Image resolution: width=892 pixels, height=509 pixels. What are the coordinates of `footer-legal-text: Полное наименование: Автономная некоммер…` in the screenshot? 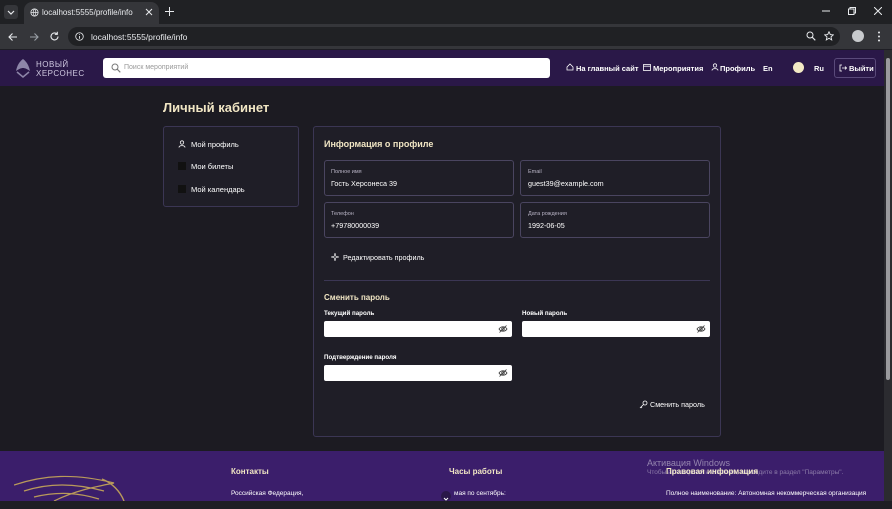 It's located at (766, 493).